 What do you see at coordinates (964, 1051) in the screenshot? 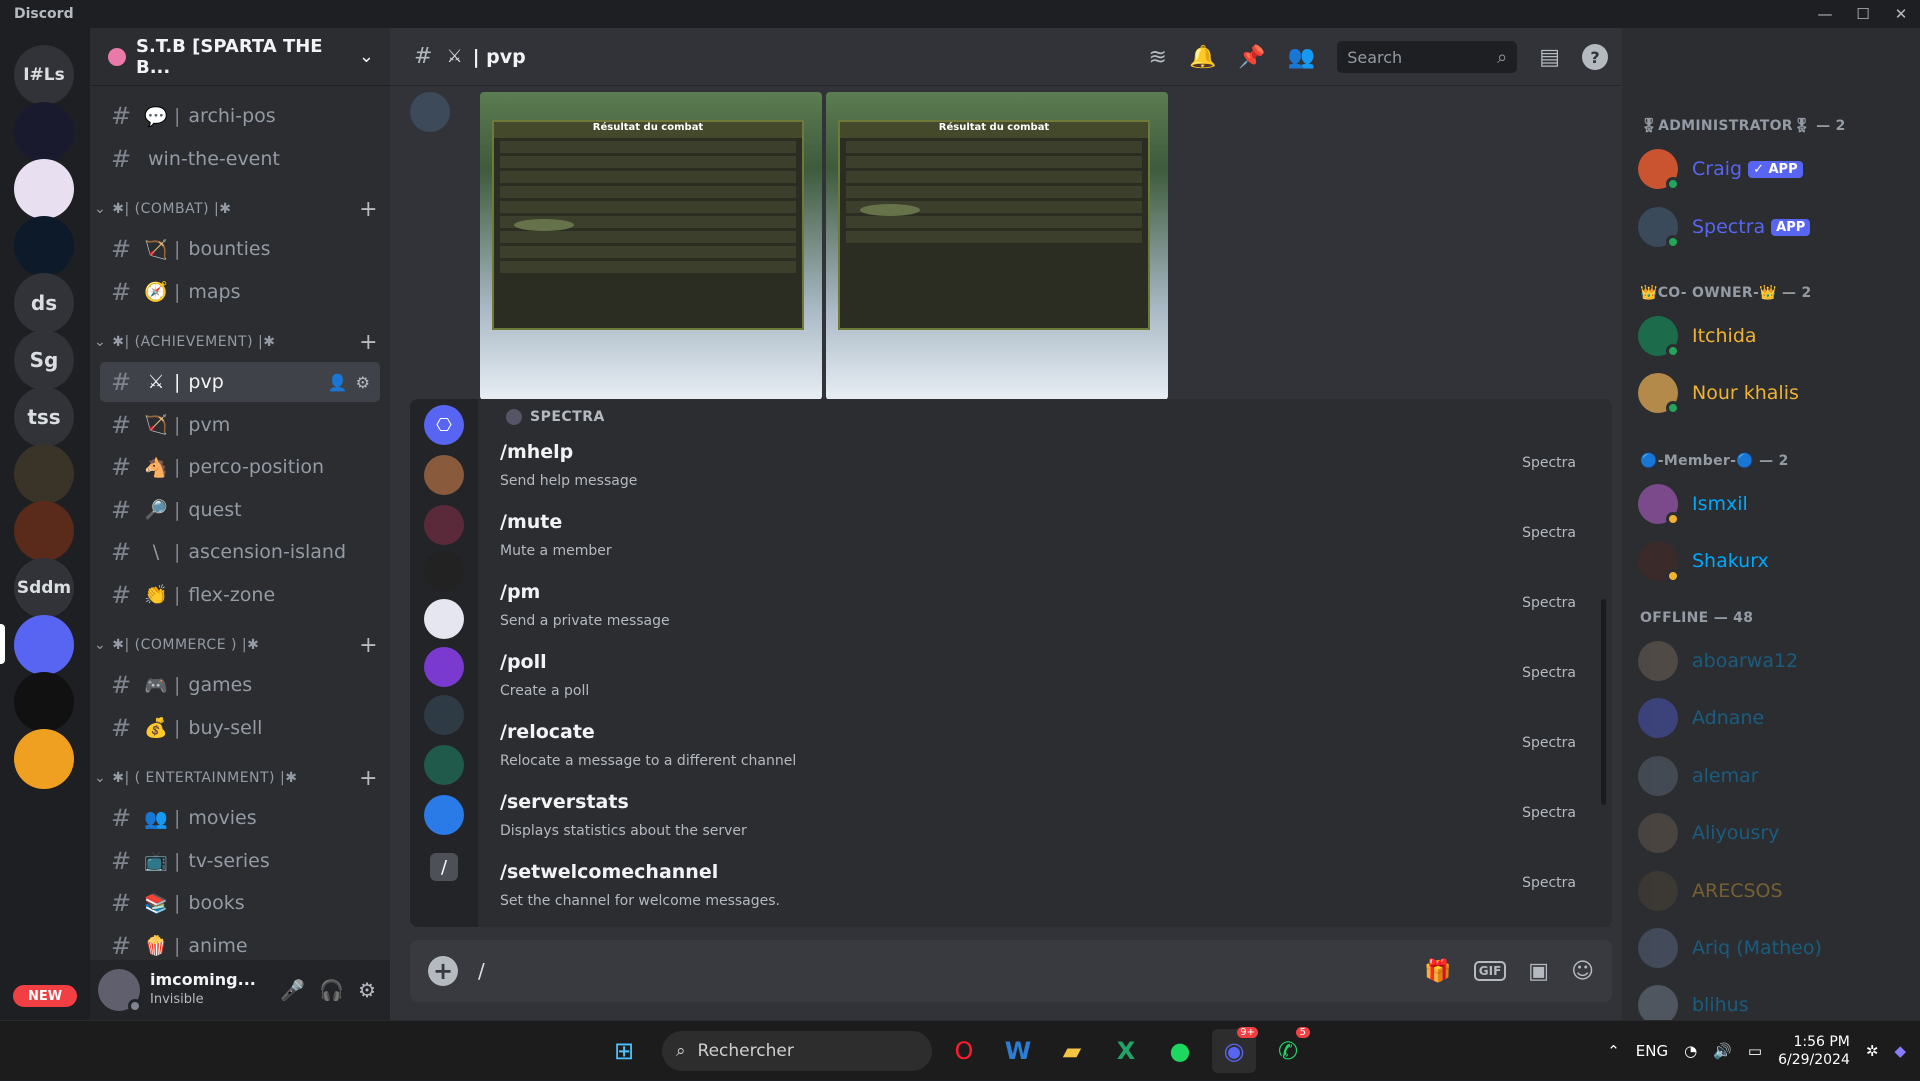
I see `opera-icon: O` at bounding box center [964, 1051].